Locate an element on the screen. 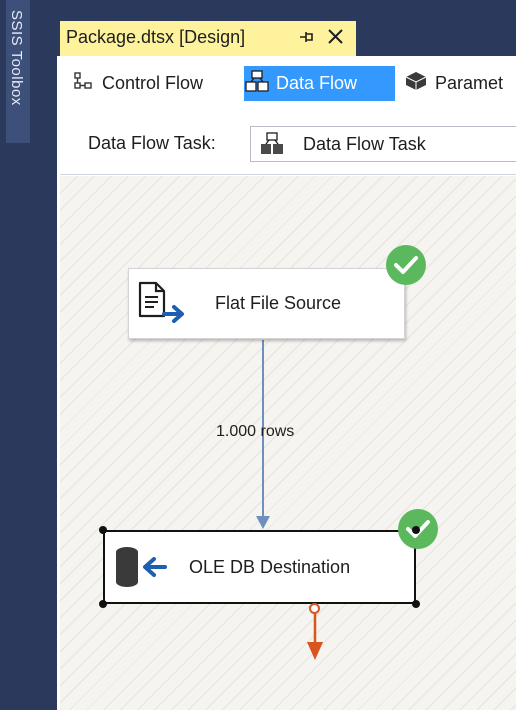 The height and width of the screenshot is (710, 516). resize-handle-top-right is located at coordinates (416, 530).